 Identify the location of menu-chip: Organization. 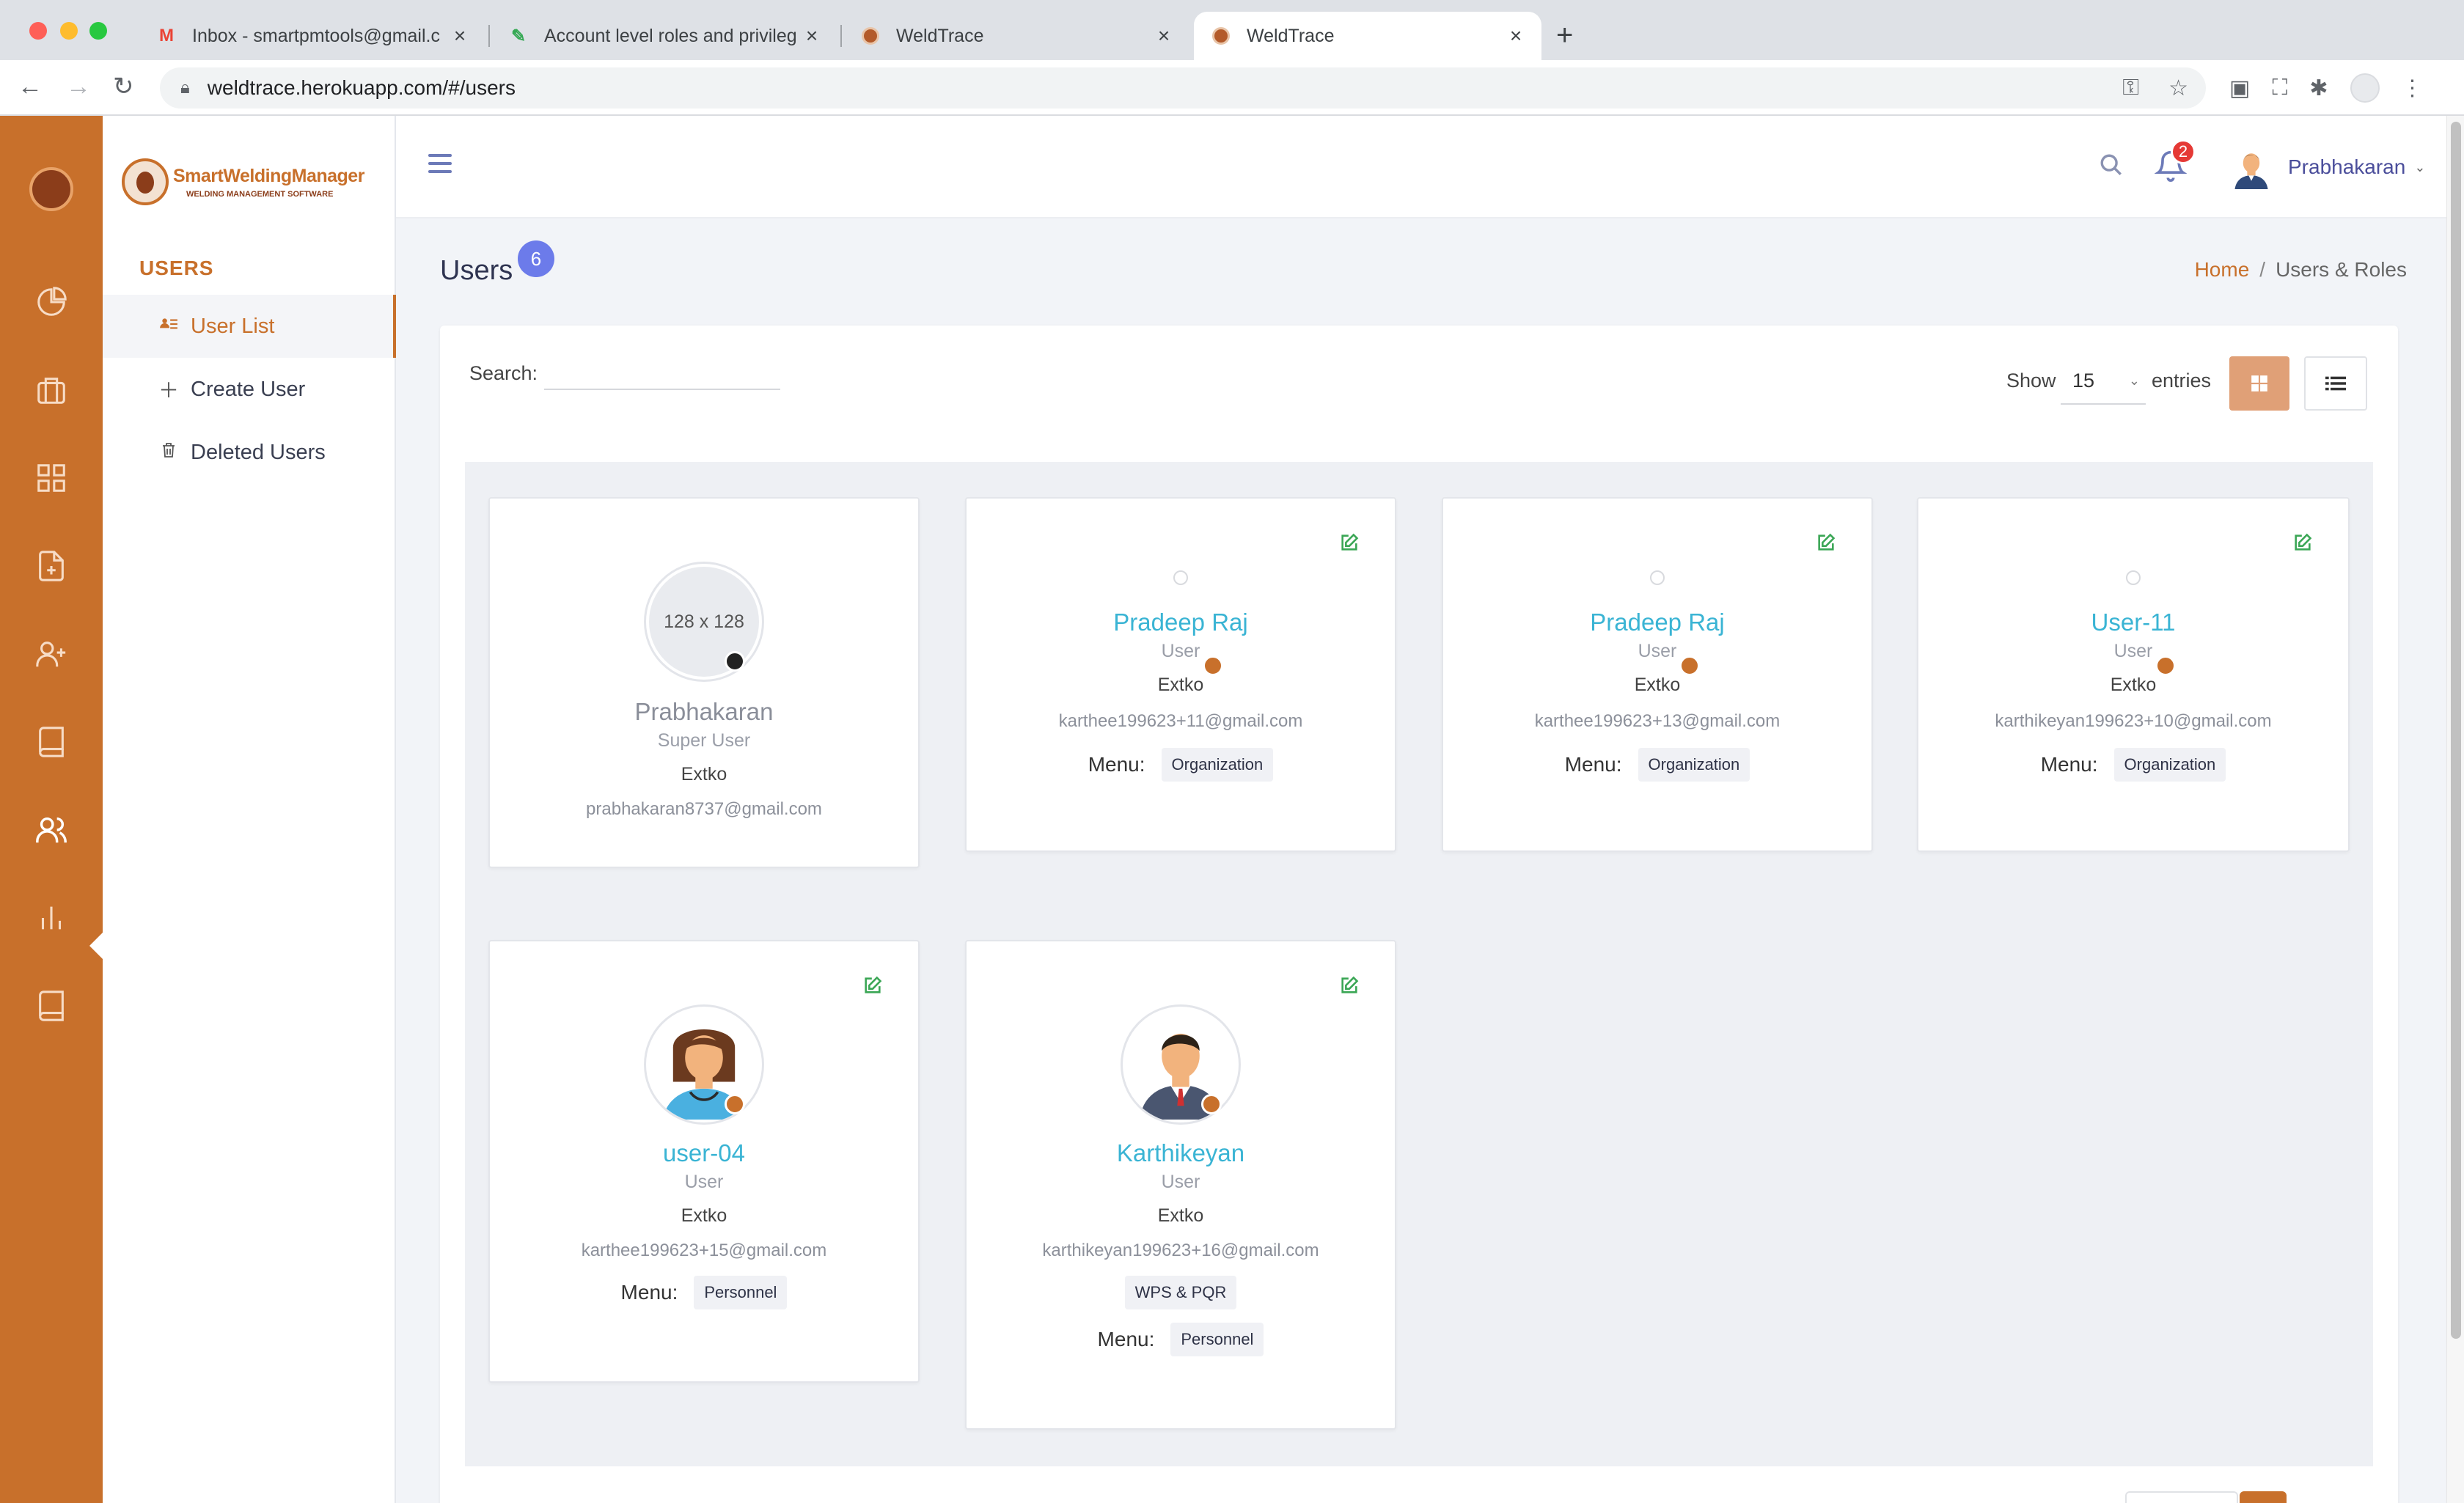
(2169, 765).